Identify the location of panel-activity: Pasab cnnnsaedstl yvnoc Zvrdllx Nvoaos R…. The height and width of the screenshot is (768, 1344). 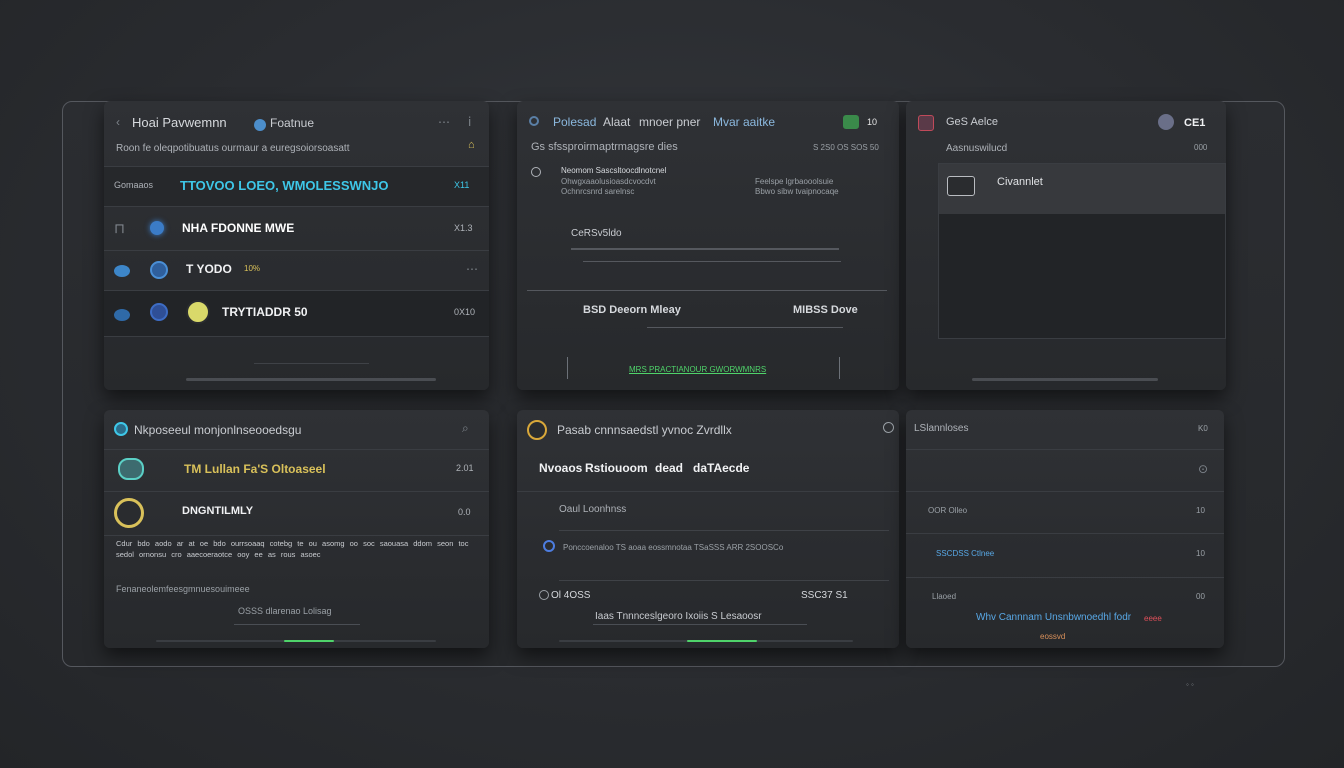
(708, 529).